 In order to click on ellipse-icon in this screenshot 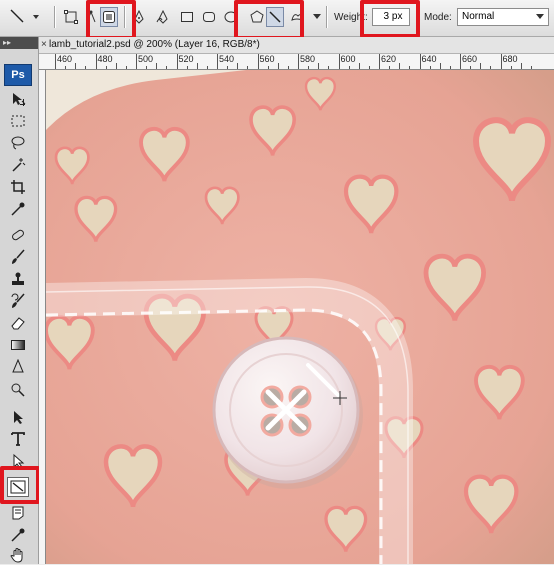, I will do `click(231, 17)`.